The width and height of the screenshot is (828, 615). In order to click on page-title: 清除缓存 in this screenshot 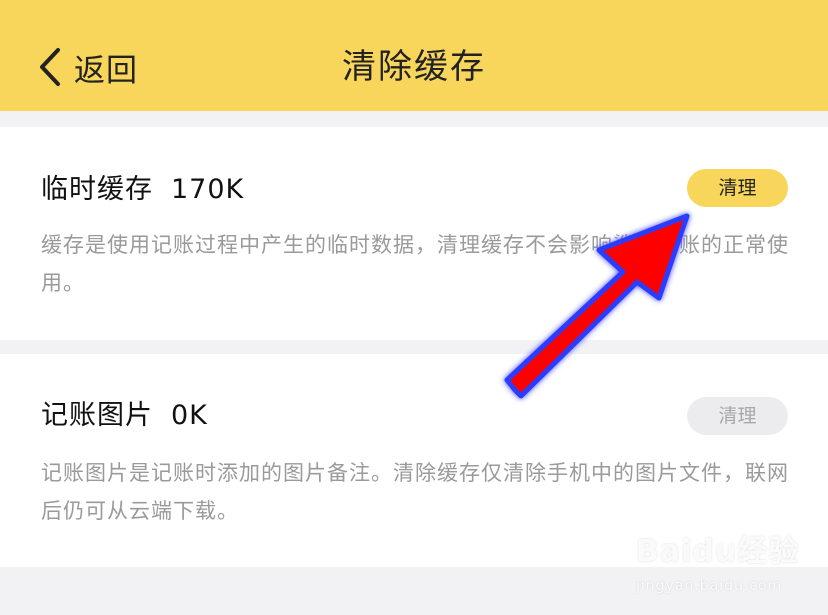, I will do `click(414, 67)`.